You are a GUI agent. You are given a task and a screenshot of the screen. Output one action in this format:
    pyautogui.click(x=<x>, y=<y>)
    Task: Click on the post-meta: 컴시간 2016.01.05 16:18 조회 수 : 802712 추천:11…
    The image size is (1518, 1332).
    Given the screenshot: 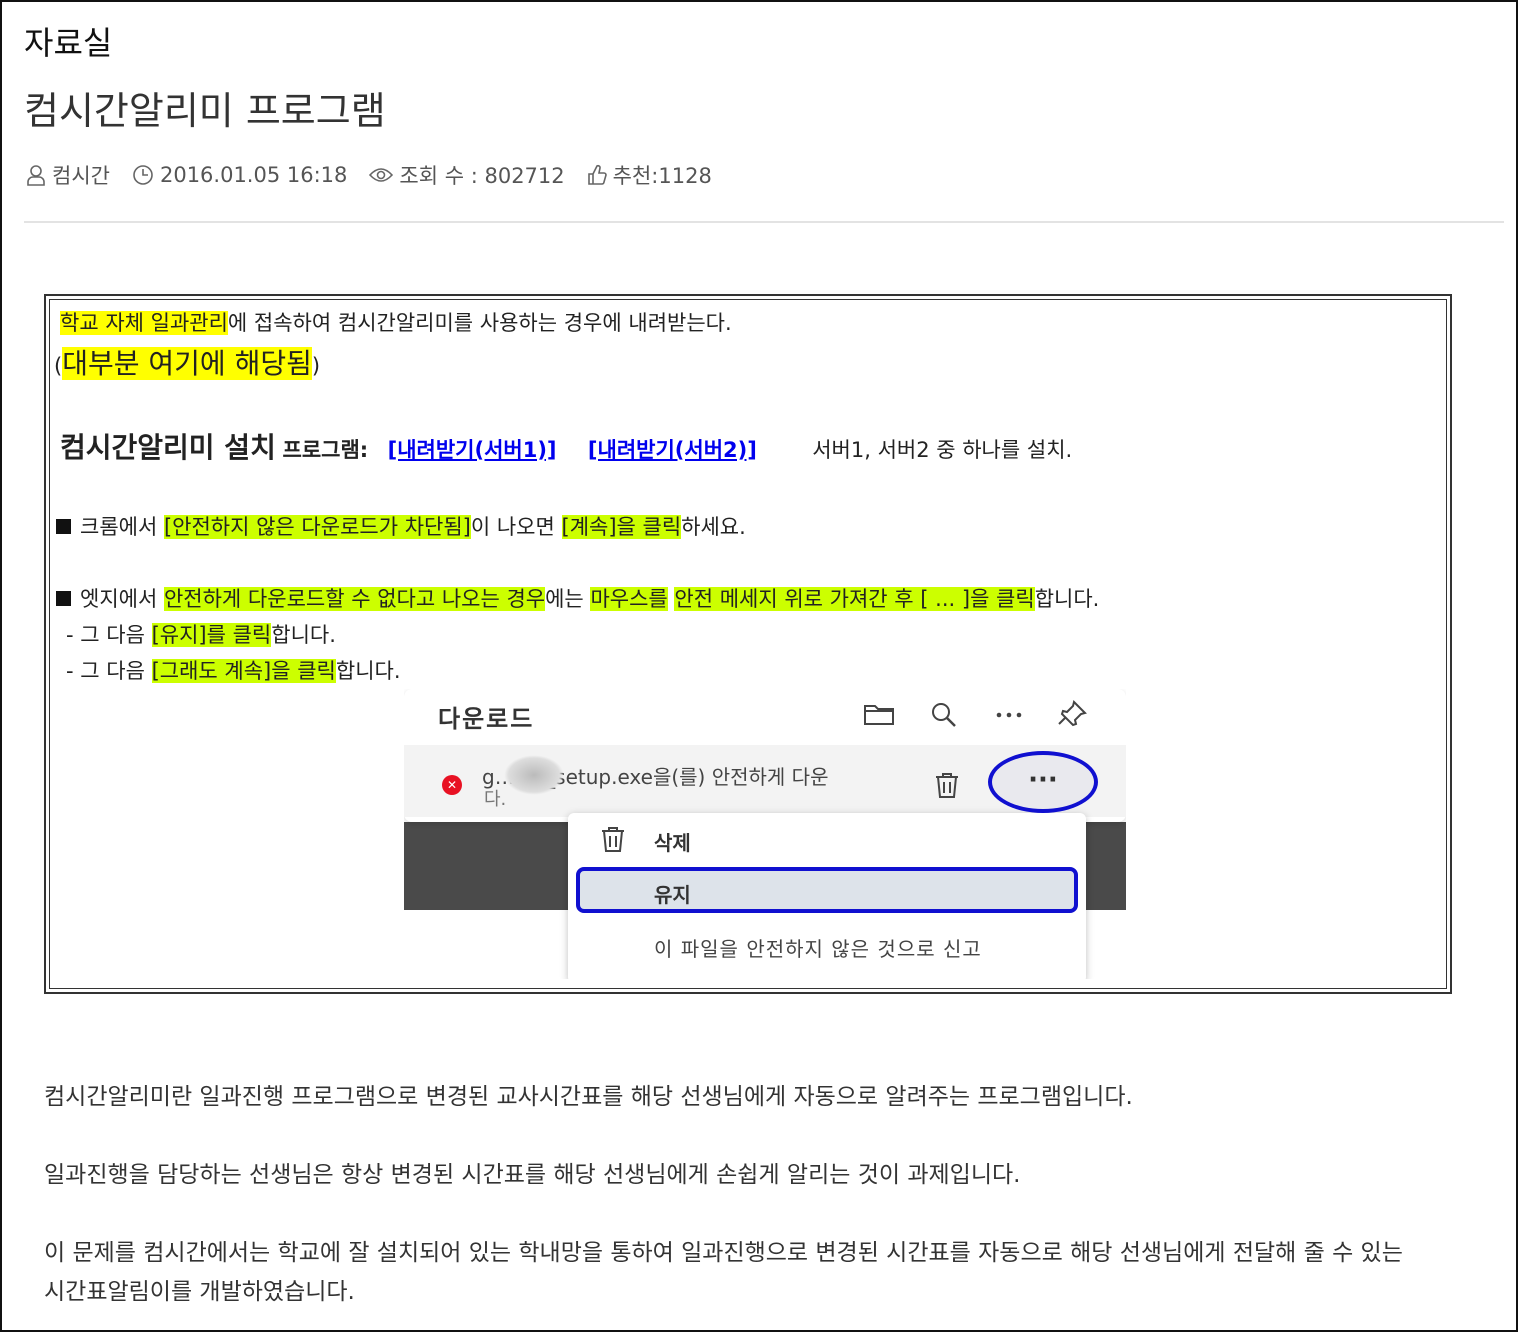 What is the action you would take?
    pyautogui.click(x=380, y=175)
    